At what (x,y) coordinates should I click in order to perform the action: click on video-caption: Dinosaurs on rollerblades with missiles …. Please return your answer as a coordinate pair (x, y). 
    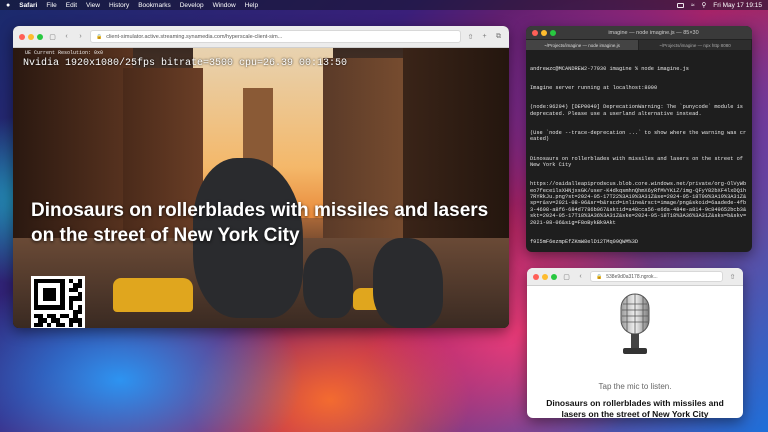
    Looking at the image, I should click on (260, 223).